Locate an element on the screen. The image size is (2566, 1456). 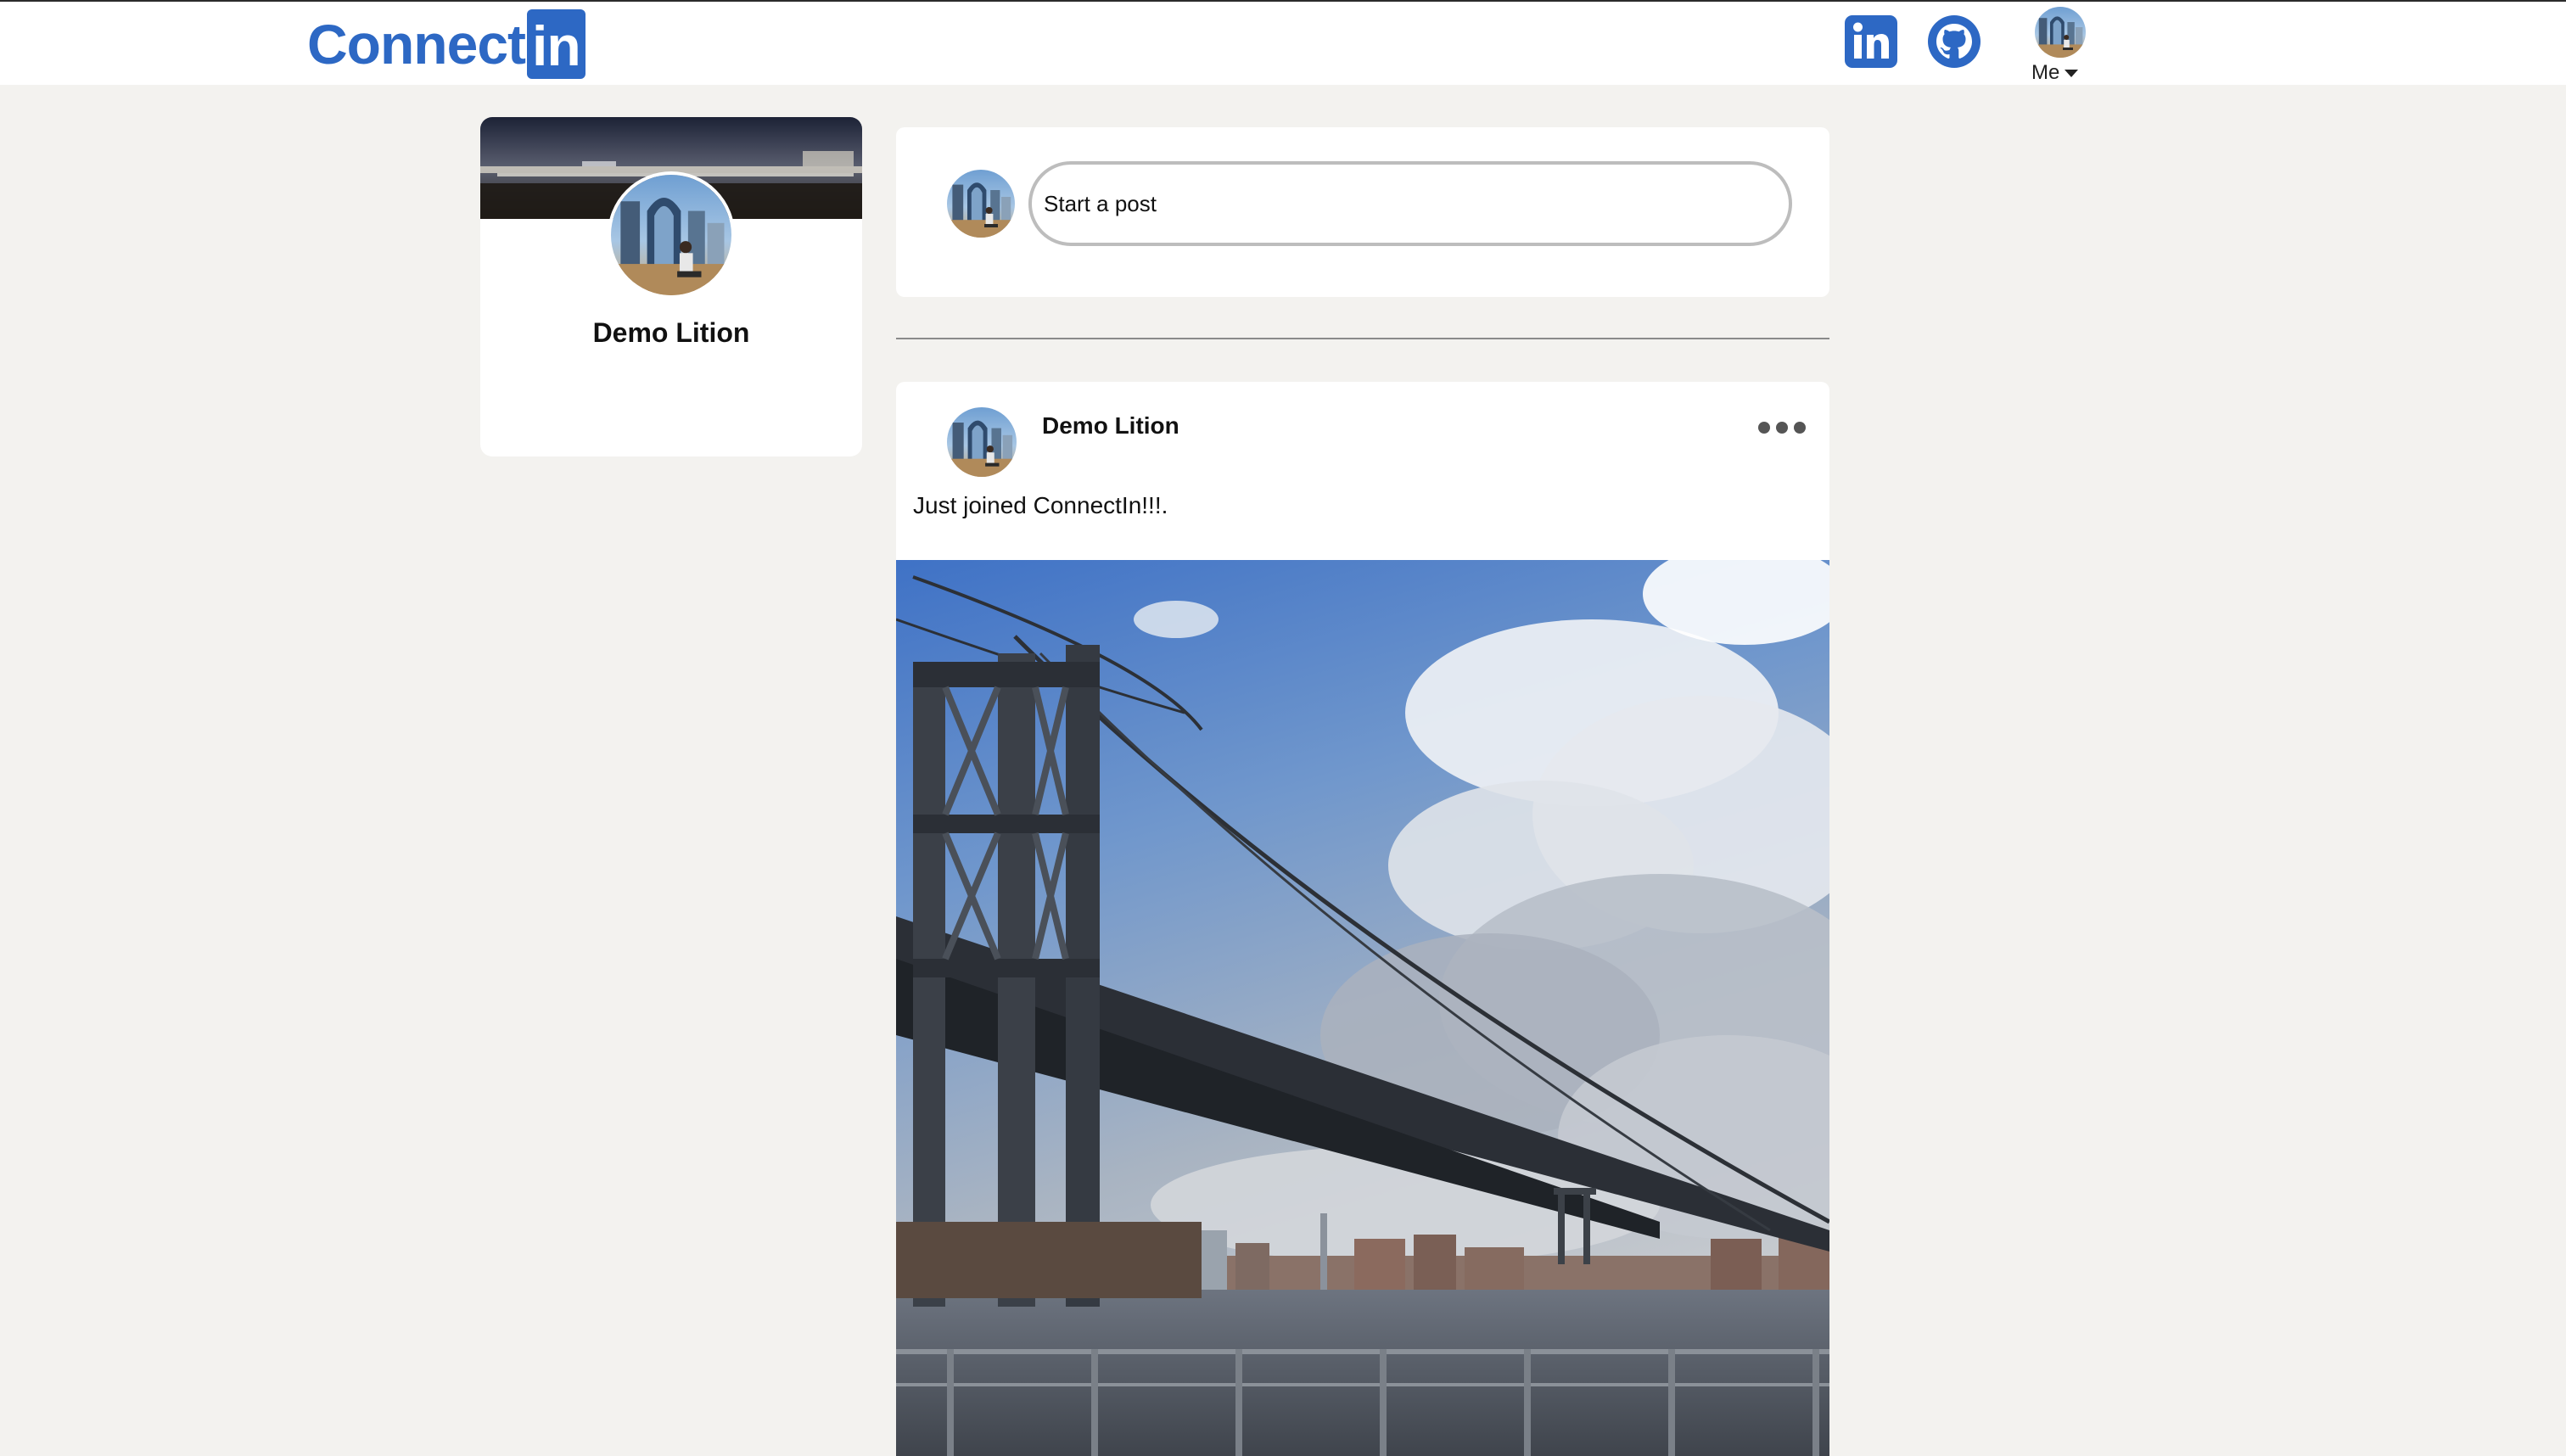
profile-name: Demo Lition is located at coordinates (671, 333).